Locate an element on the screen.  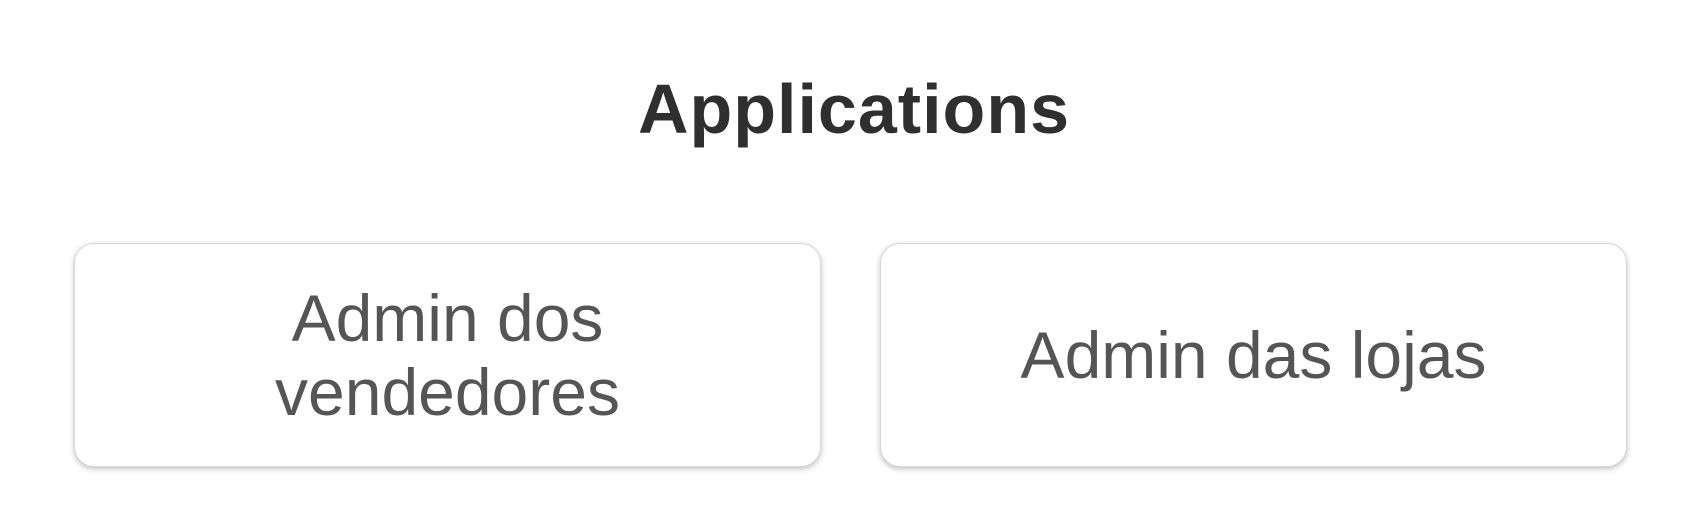
page-title: Applications is located at coordinates (854, 108).